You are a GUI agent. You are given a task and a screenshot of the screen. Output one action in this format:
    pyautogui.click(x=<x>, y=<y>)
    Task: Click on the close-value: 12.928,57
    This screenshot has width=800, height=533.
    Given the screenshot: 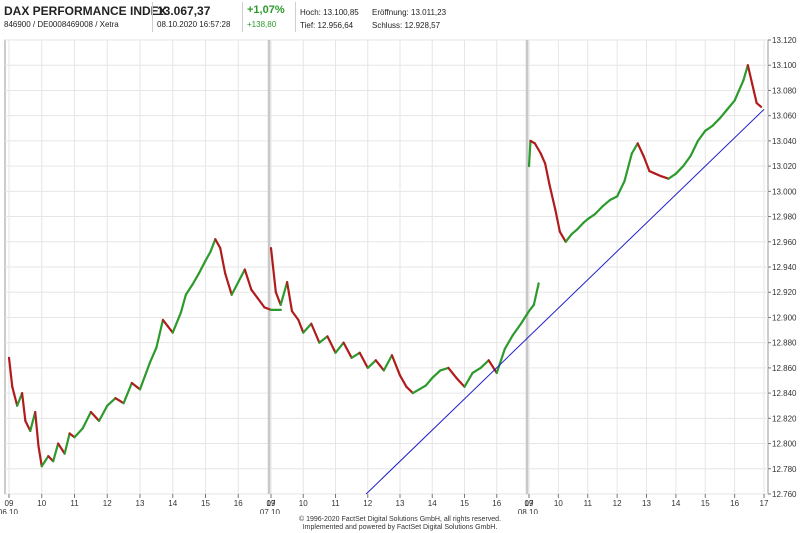 What is the action you would take?
    pyautogui.click(x=422, y=25)
    